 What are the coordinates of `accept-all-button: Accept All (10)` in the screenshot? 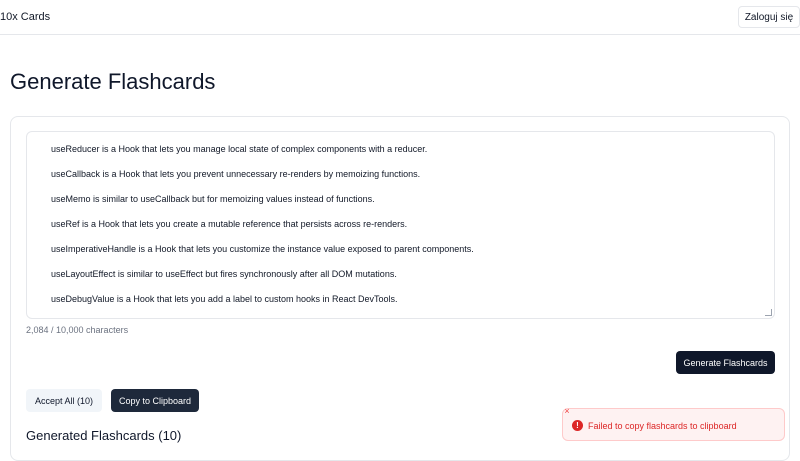 It's located at (64, 400).